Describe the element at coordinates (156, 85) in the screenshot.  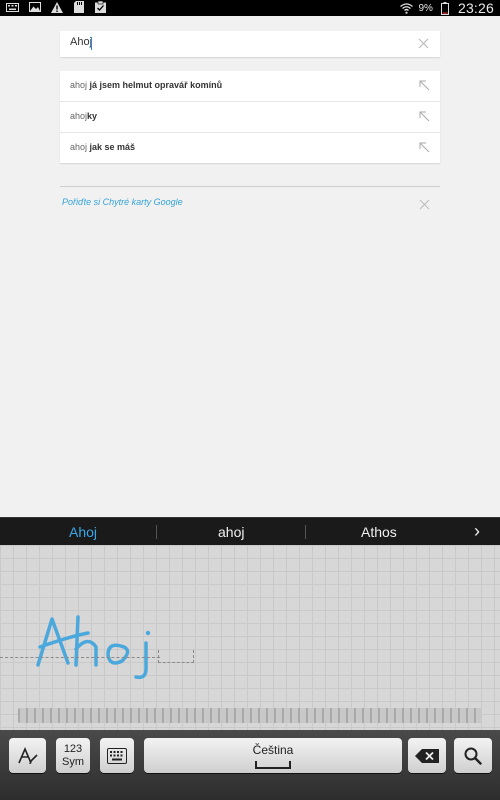
I see `suggestion-completion: já jsem helmut opravář komínů` at that location.